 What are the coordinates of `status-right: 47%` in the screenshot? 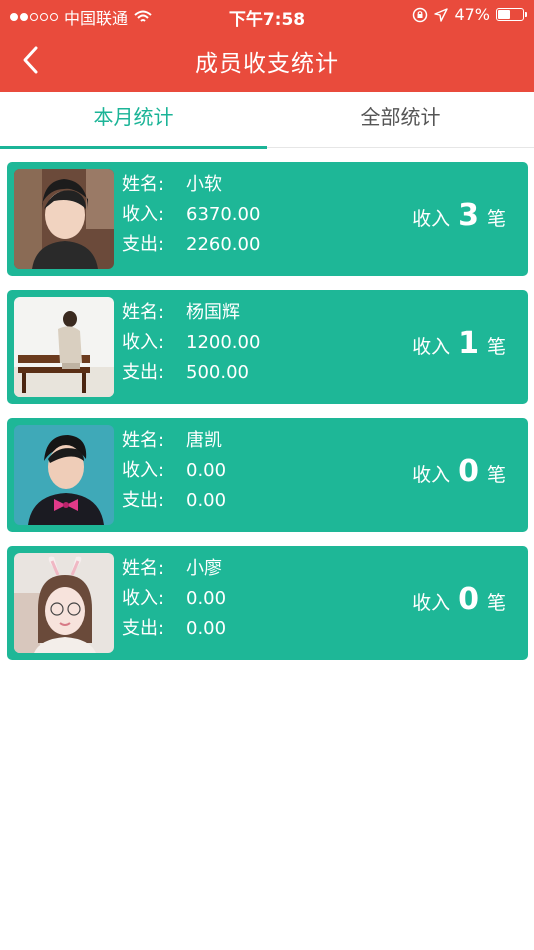 It's located at (469, 14).